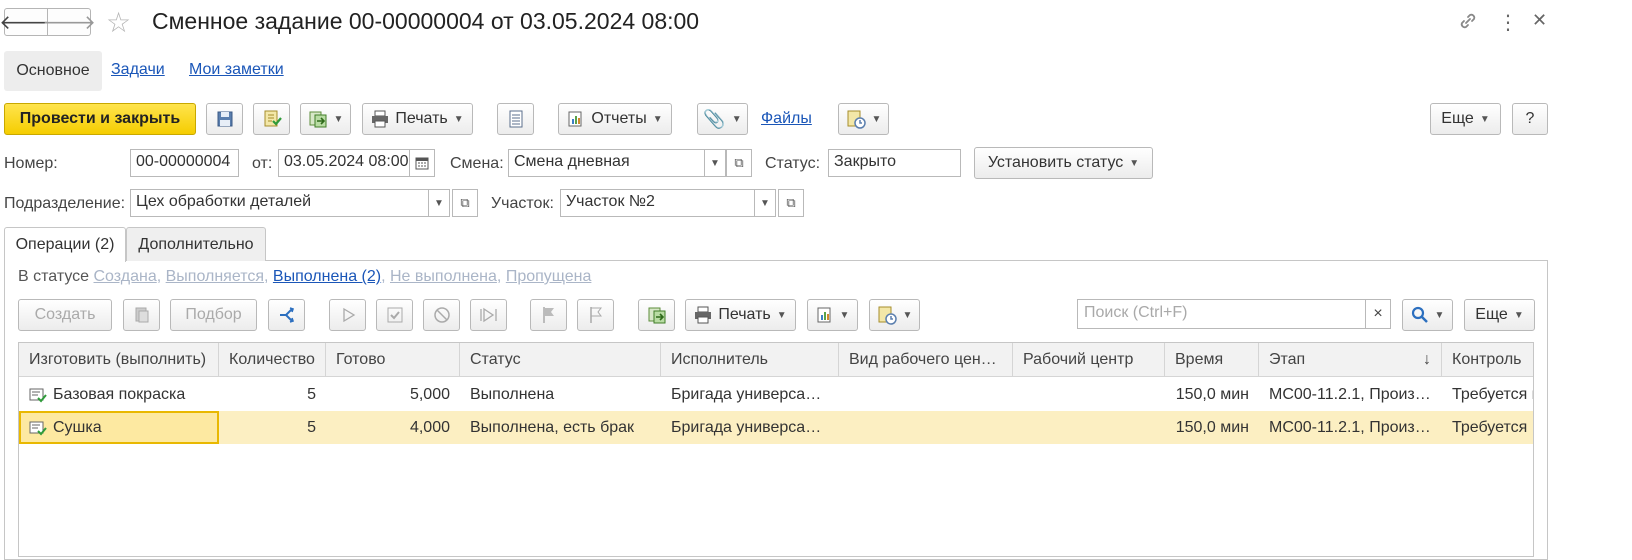 Image resolution: width=1632 pixels, height=560 pixels. What do you see at coordinates (1530, 119) in the screenshot?
I see `help-button: ?` at bounding box center [1530, 119].